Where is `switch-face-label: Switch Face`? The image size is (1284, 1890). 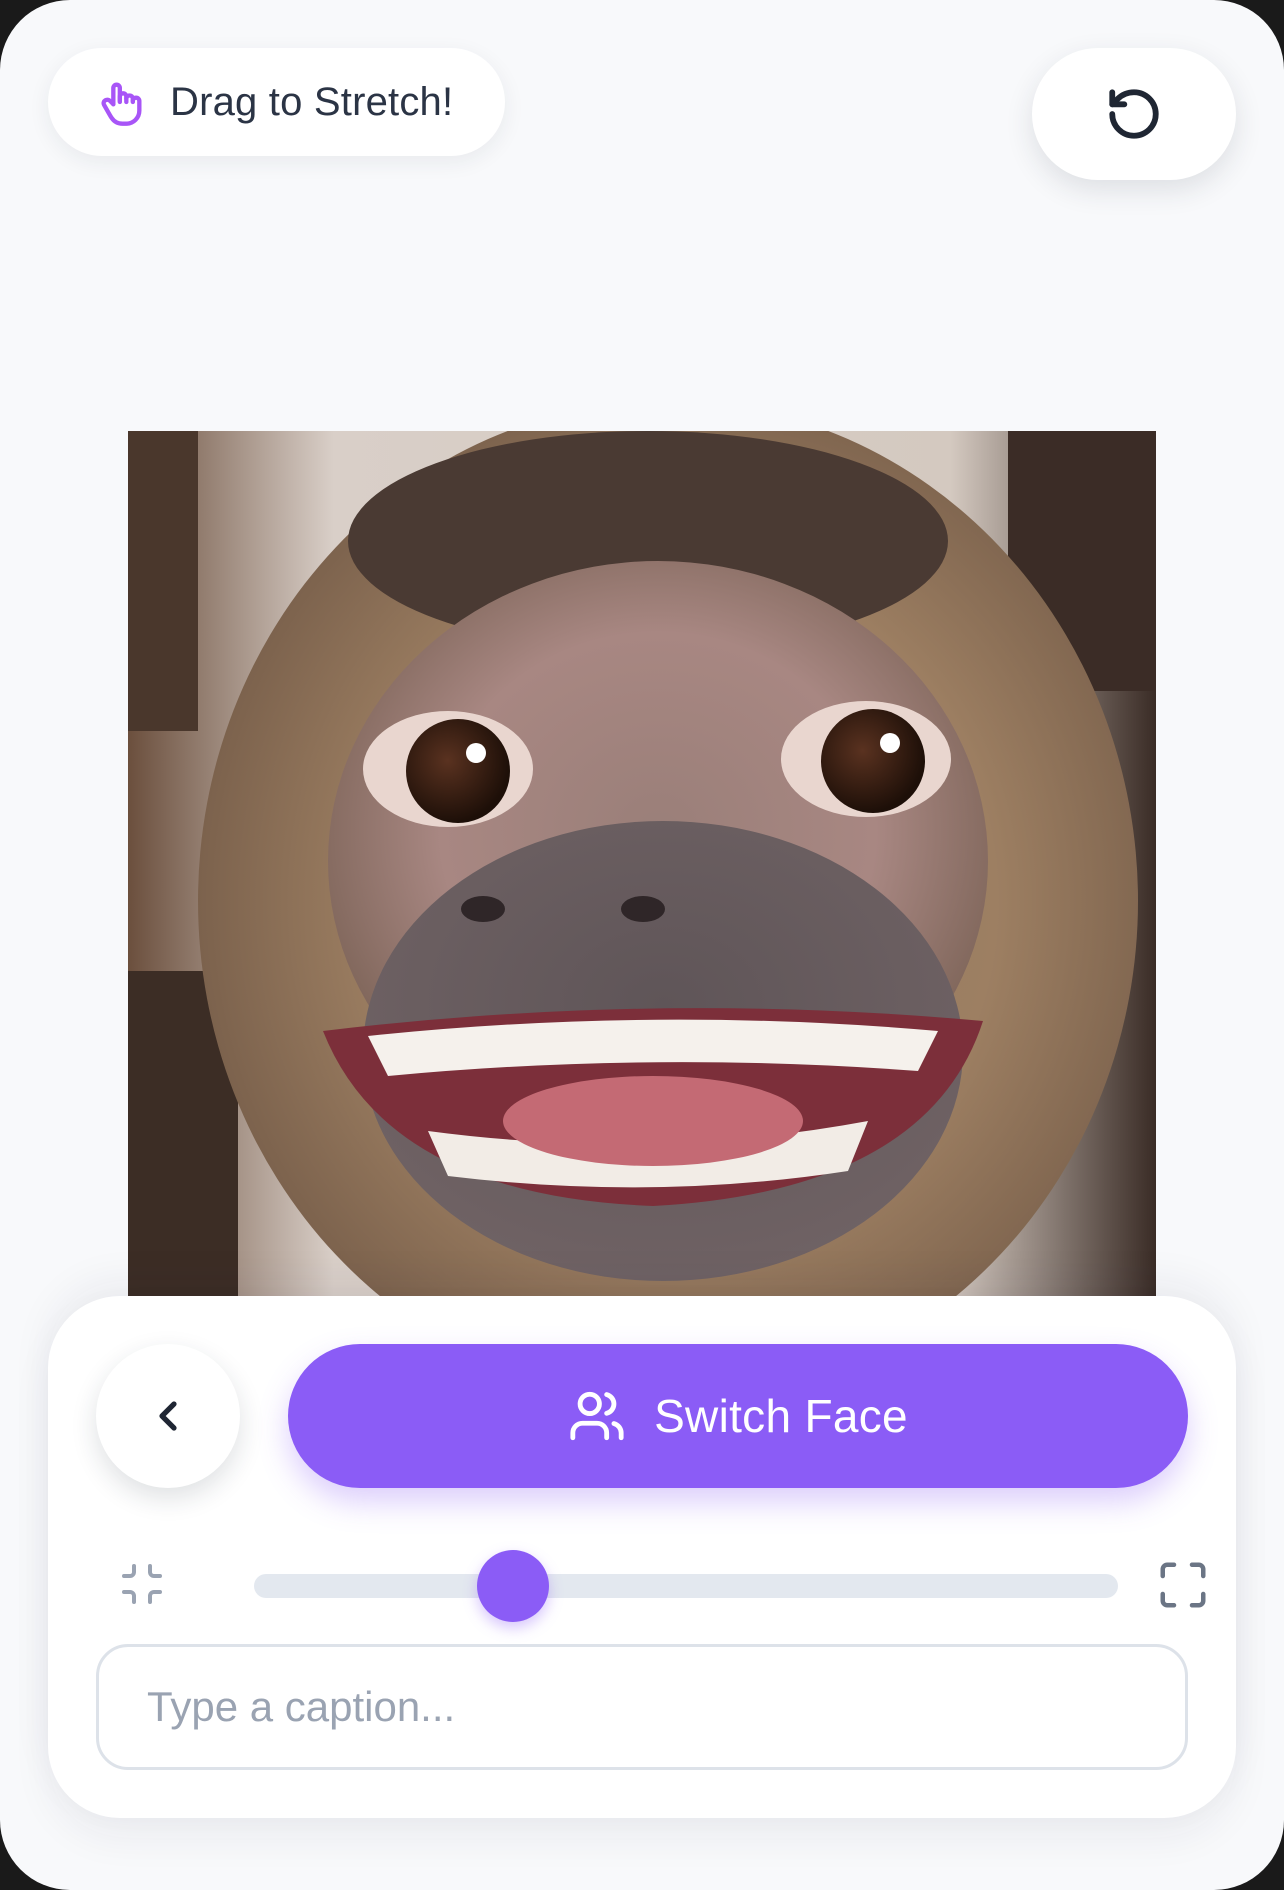 switch-face-label: Switch Face is located at coordinates (781, 1416).